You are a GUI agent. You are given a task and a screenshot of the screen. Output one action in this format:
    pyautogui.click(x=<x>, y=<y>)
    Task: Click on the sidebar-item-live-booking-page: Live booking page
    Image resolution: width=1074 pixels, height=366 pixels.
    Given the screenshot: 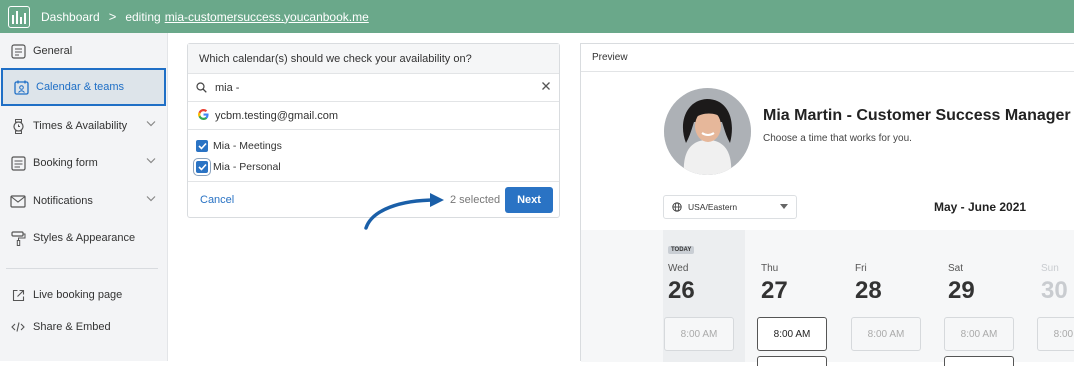 What is the action you would take?
    pyautogui.click(x=84, y=295)
    